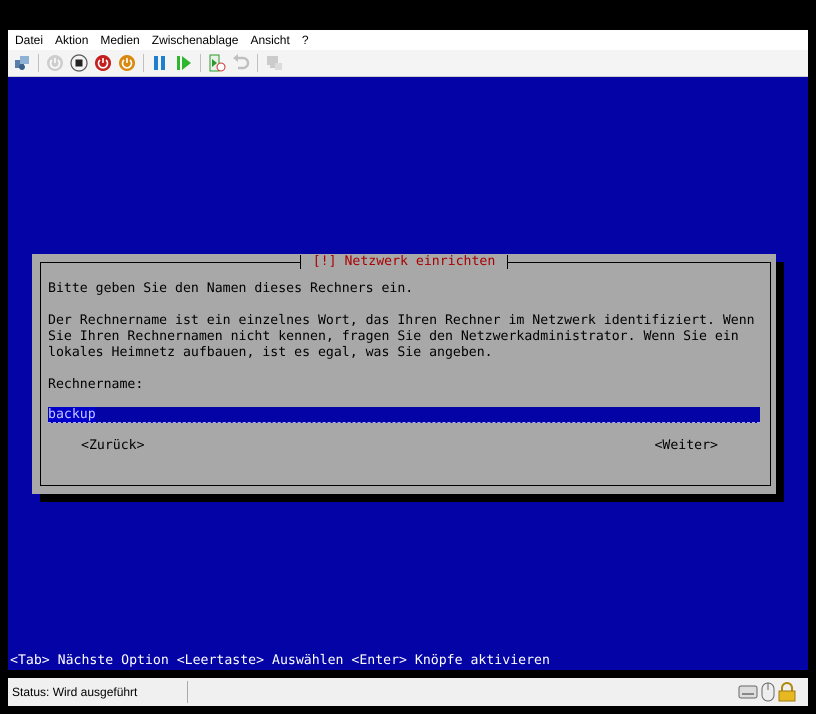  I want to click on description-text: Der Rechnername ist ein einzelnes Wort, das Ihren Rechner im Netzwerk identifiziert. Wenn Sie Ihren Rechnernamen nicht kennen, fragen Sie den Netzwerkadministrator. Wenn Sie ein lokales Heimnetz aufbauen, ist es egal, was Sie angeben., so click(402, 337).